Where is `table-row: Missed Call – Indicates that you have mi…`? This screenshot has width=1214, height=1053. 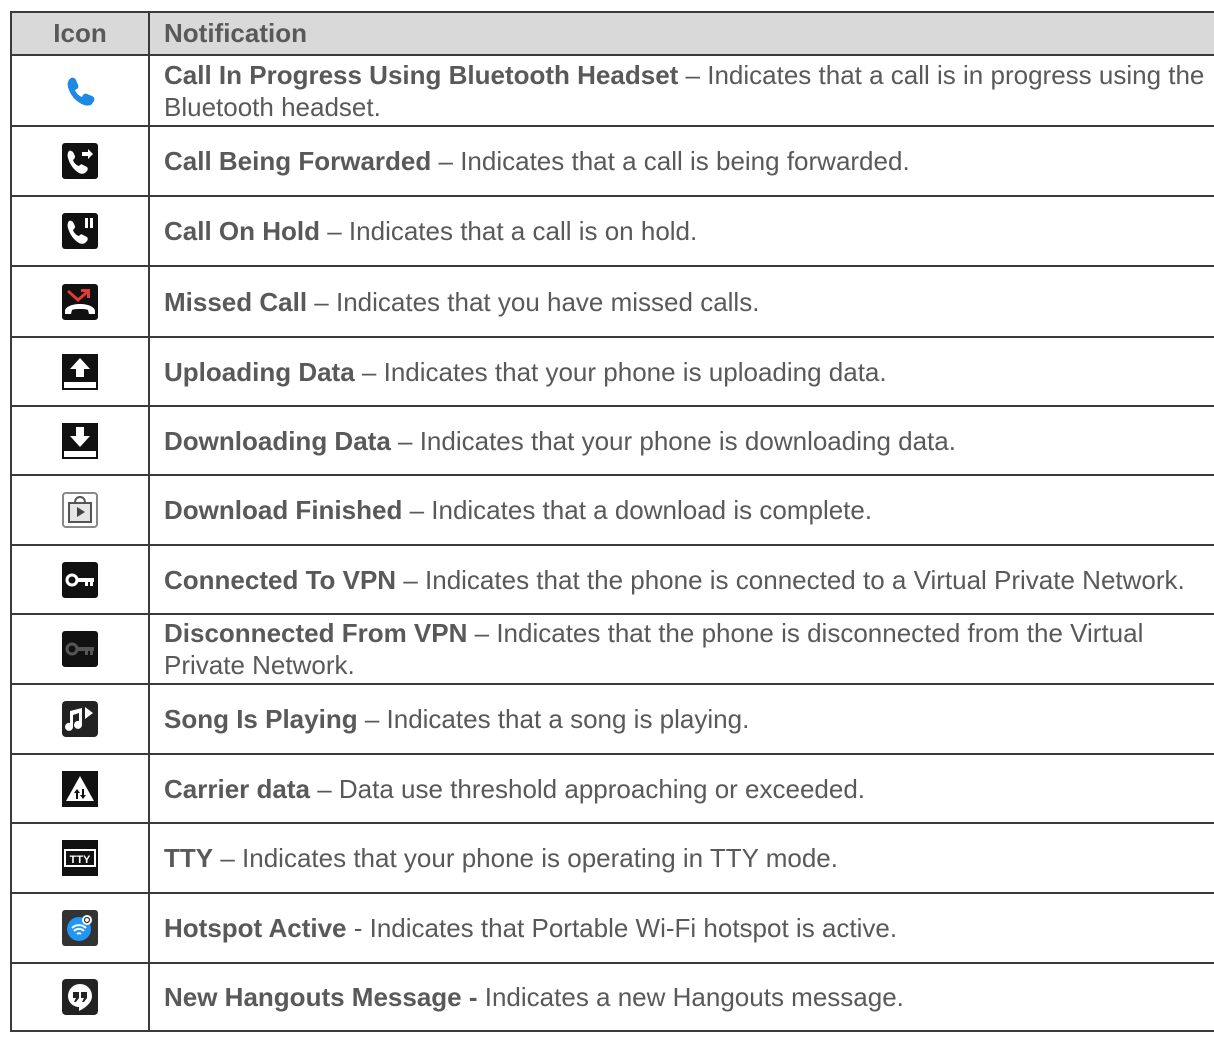
table-row: Missed Call – Indicates that you have mi… is located at coordinates (612, 301).